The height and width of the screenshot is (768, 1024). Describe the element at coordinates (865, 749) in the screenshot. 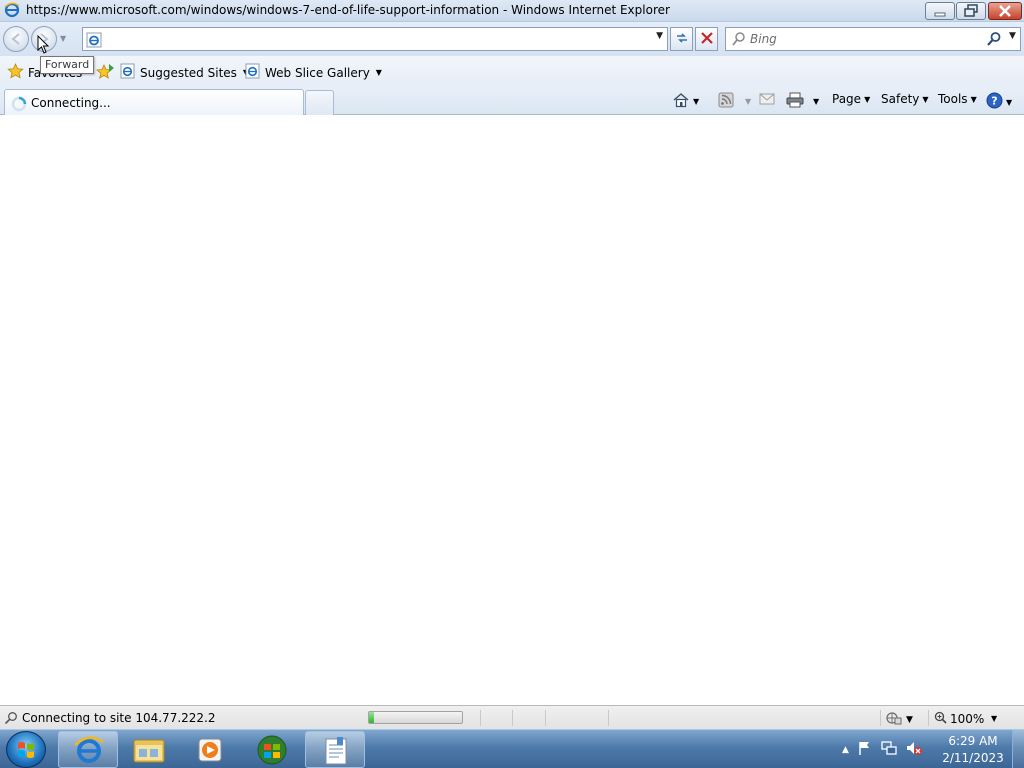

I see `action-center-flag-icon` at that location.